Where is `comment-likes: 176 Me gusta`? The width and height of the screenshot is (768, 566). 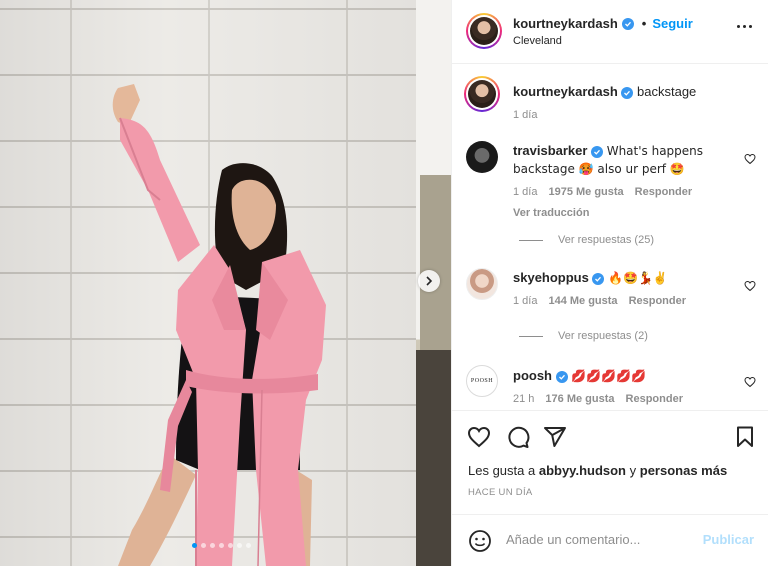
comment-likes: 176 Me gusta is located at coordinates (579, 399).